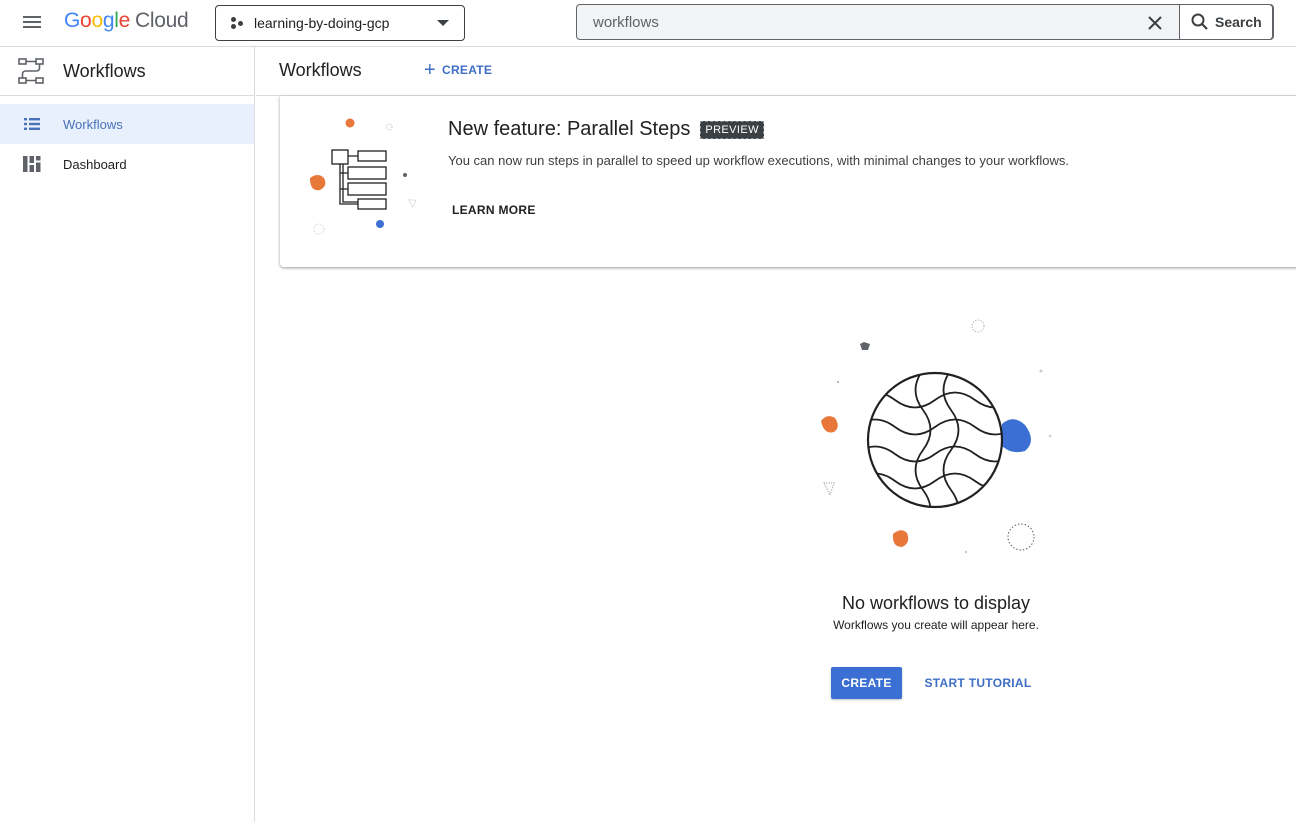  What do you see at coordinates (126, 22) in the screenshot?
I see `google-cloud-logo: Google Cloud` at bounding box center [126, 22].